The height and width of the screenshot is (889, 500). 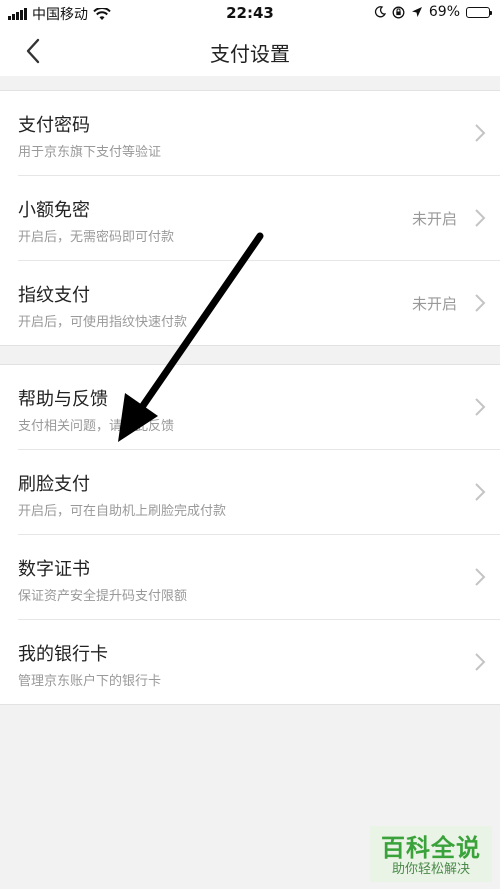 I want to click on row-subtitle: 支付相关问题，请点此反馈, so click(x=96, y=426).